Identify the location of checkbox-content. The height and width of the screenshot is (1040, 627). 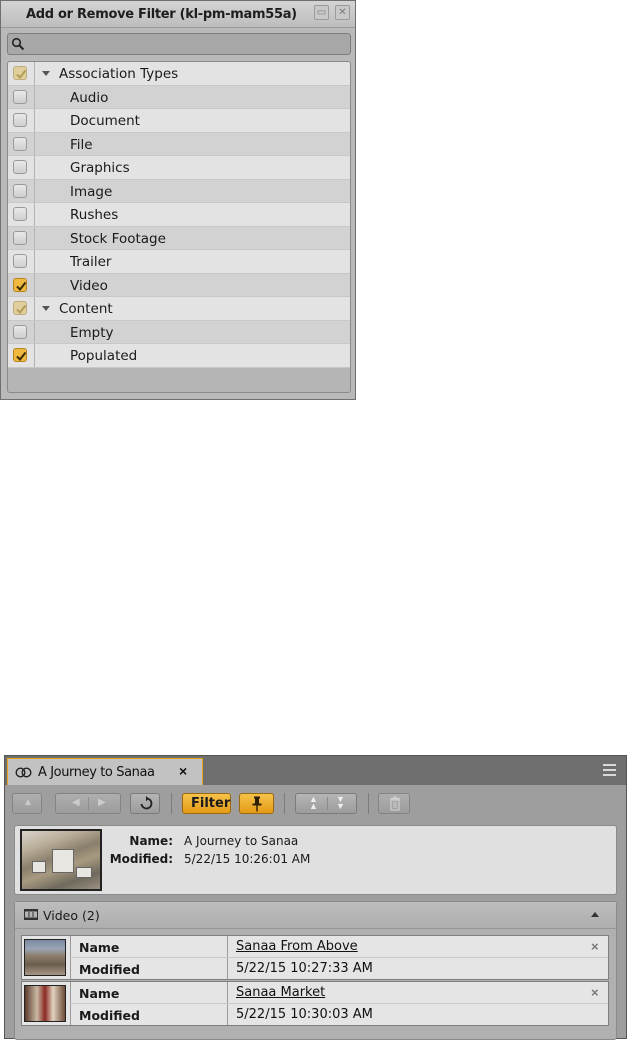
(20, 308).